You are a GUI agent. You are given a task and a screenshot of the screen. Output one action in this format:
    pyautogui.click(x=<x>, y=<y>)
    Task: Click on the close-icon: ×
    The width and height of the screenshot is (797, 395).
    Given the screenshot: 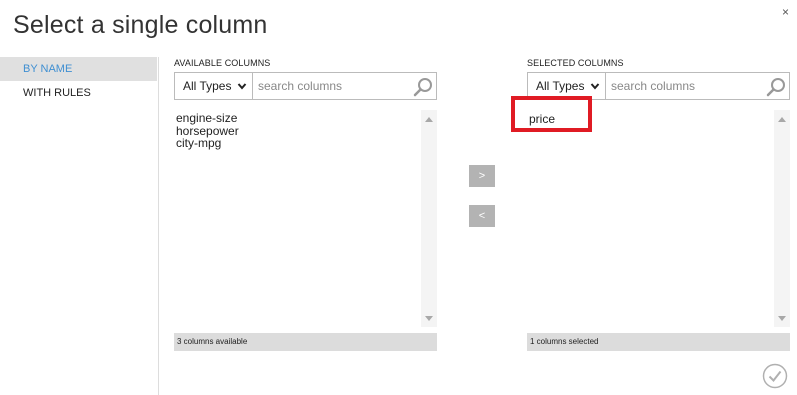 What is the action you would take?
    pyautogui.click(x=785, y=12)
    